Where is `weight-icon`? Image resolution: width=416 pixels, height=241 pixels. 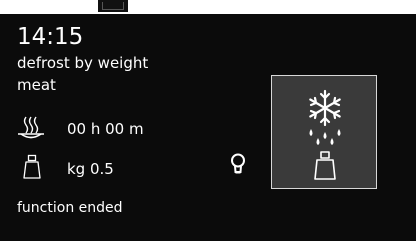
weight-icon is located at coordinates (32, 169).